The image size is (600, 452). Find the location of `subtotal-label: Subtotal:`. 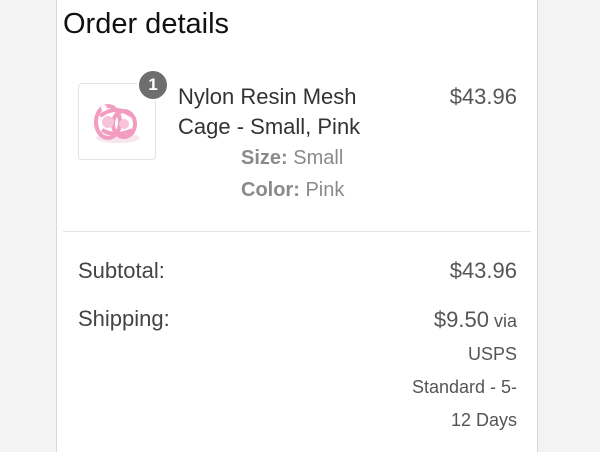

subtotal-label: Subtotal: is located at coordinates (121, 270).